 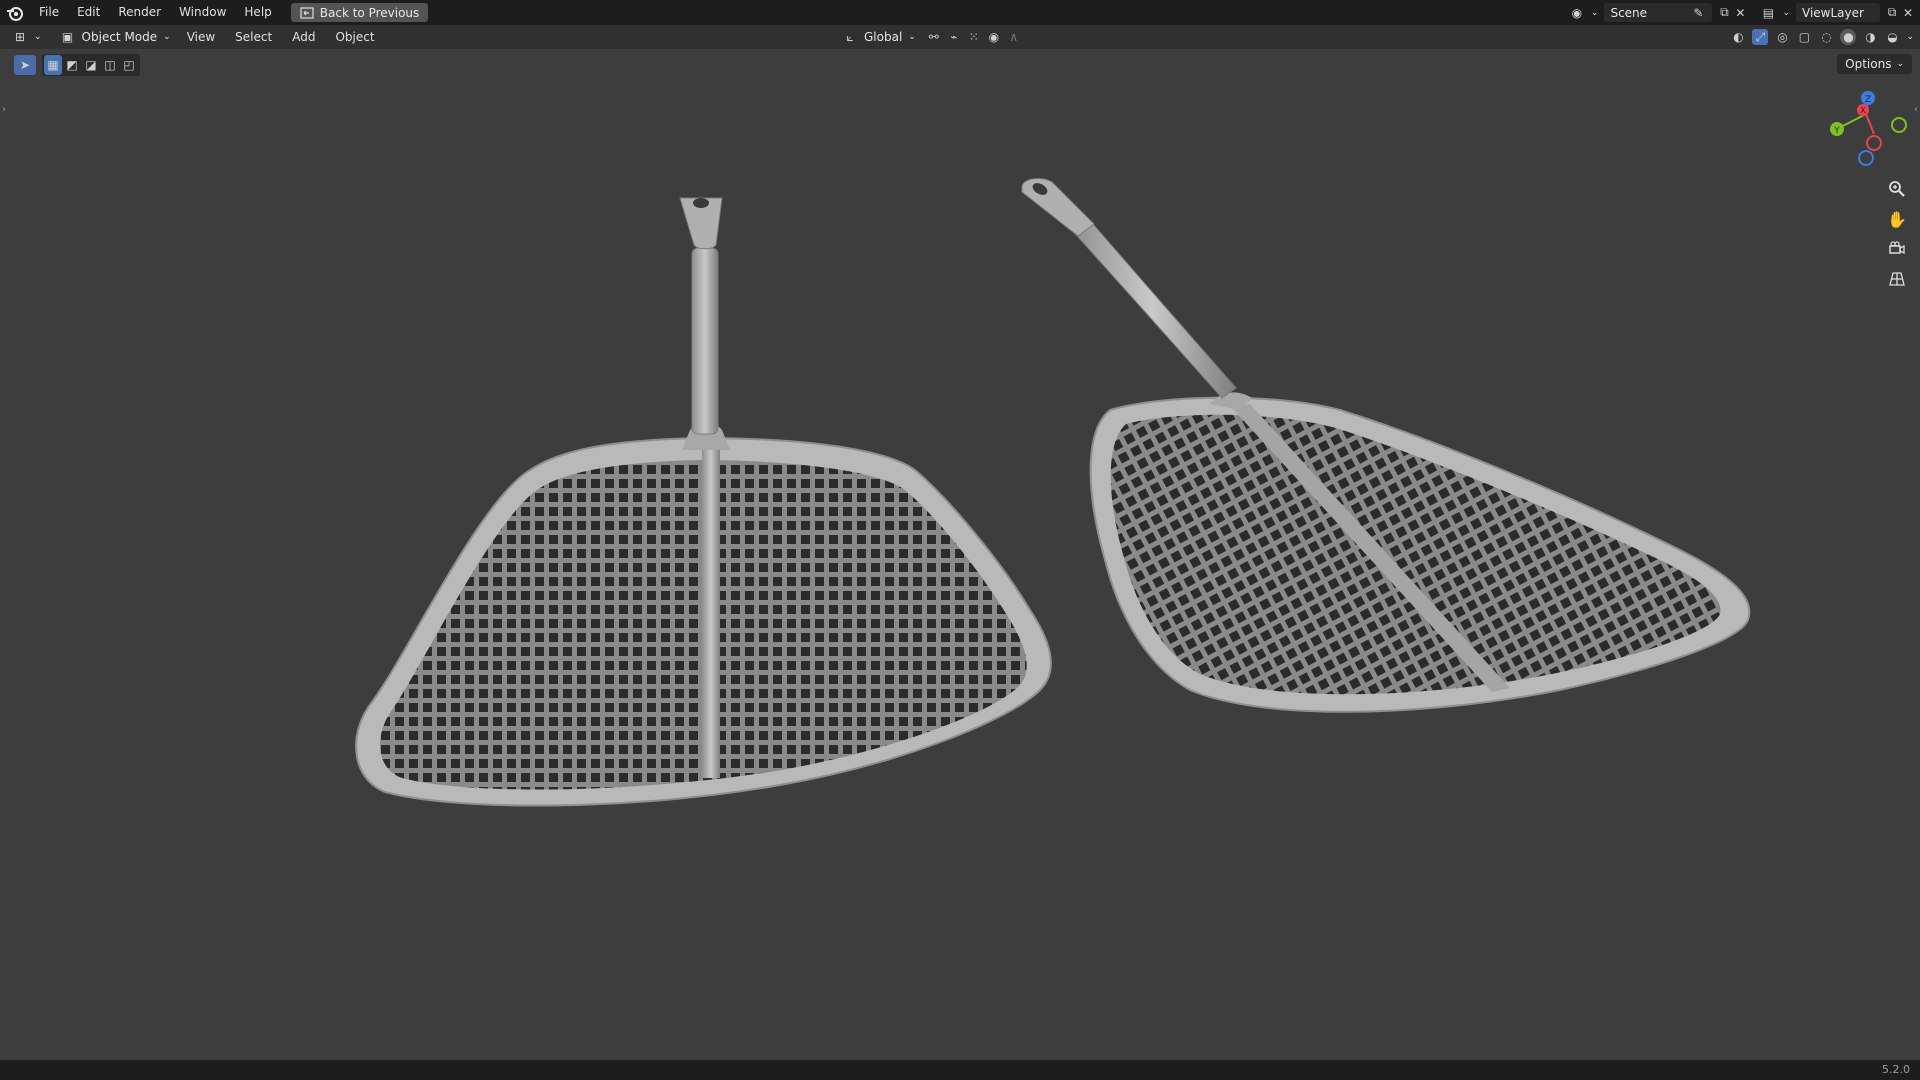 What do you see at coordinates (1629, 12) in the screenshot?
I see `scene-name: Scene` at bounding box center [1629, 12].